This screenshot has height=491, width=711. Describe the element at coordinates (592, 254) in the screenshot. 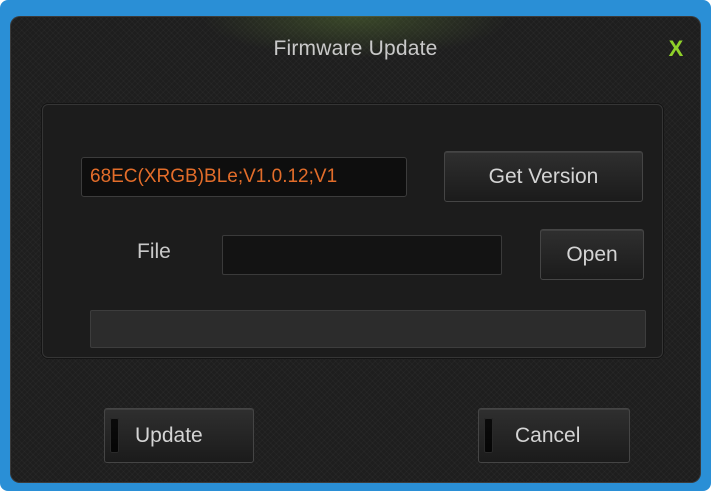

I see `open-button: Open` at that location.